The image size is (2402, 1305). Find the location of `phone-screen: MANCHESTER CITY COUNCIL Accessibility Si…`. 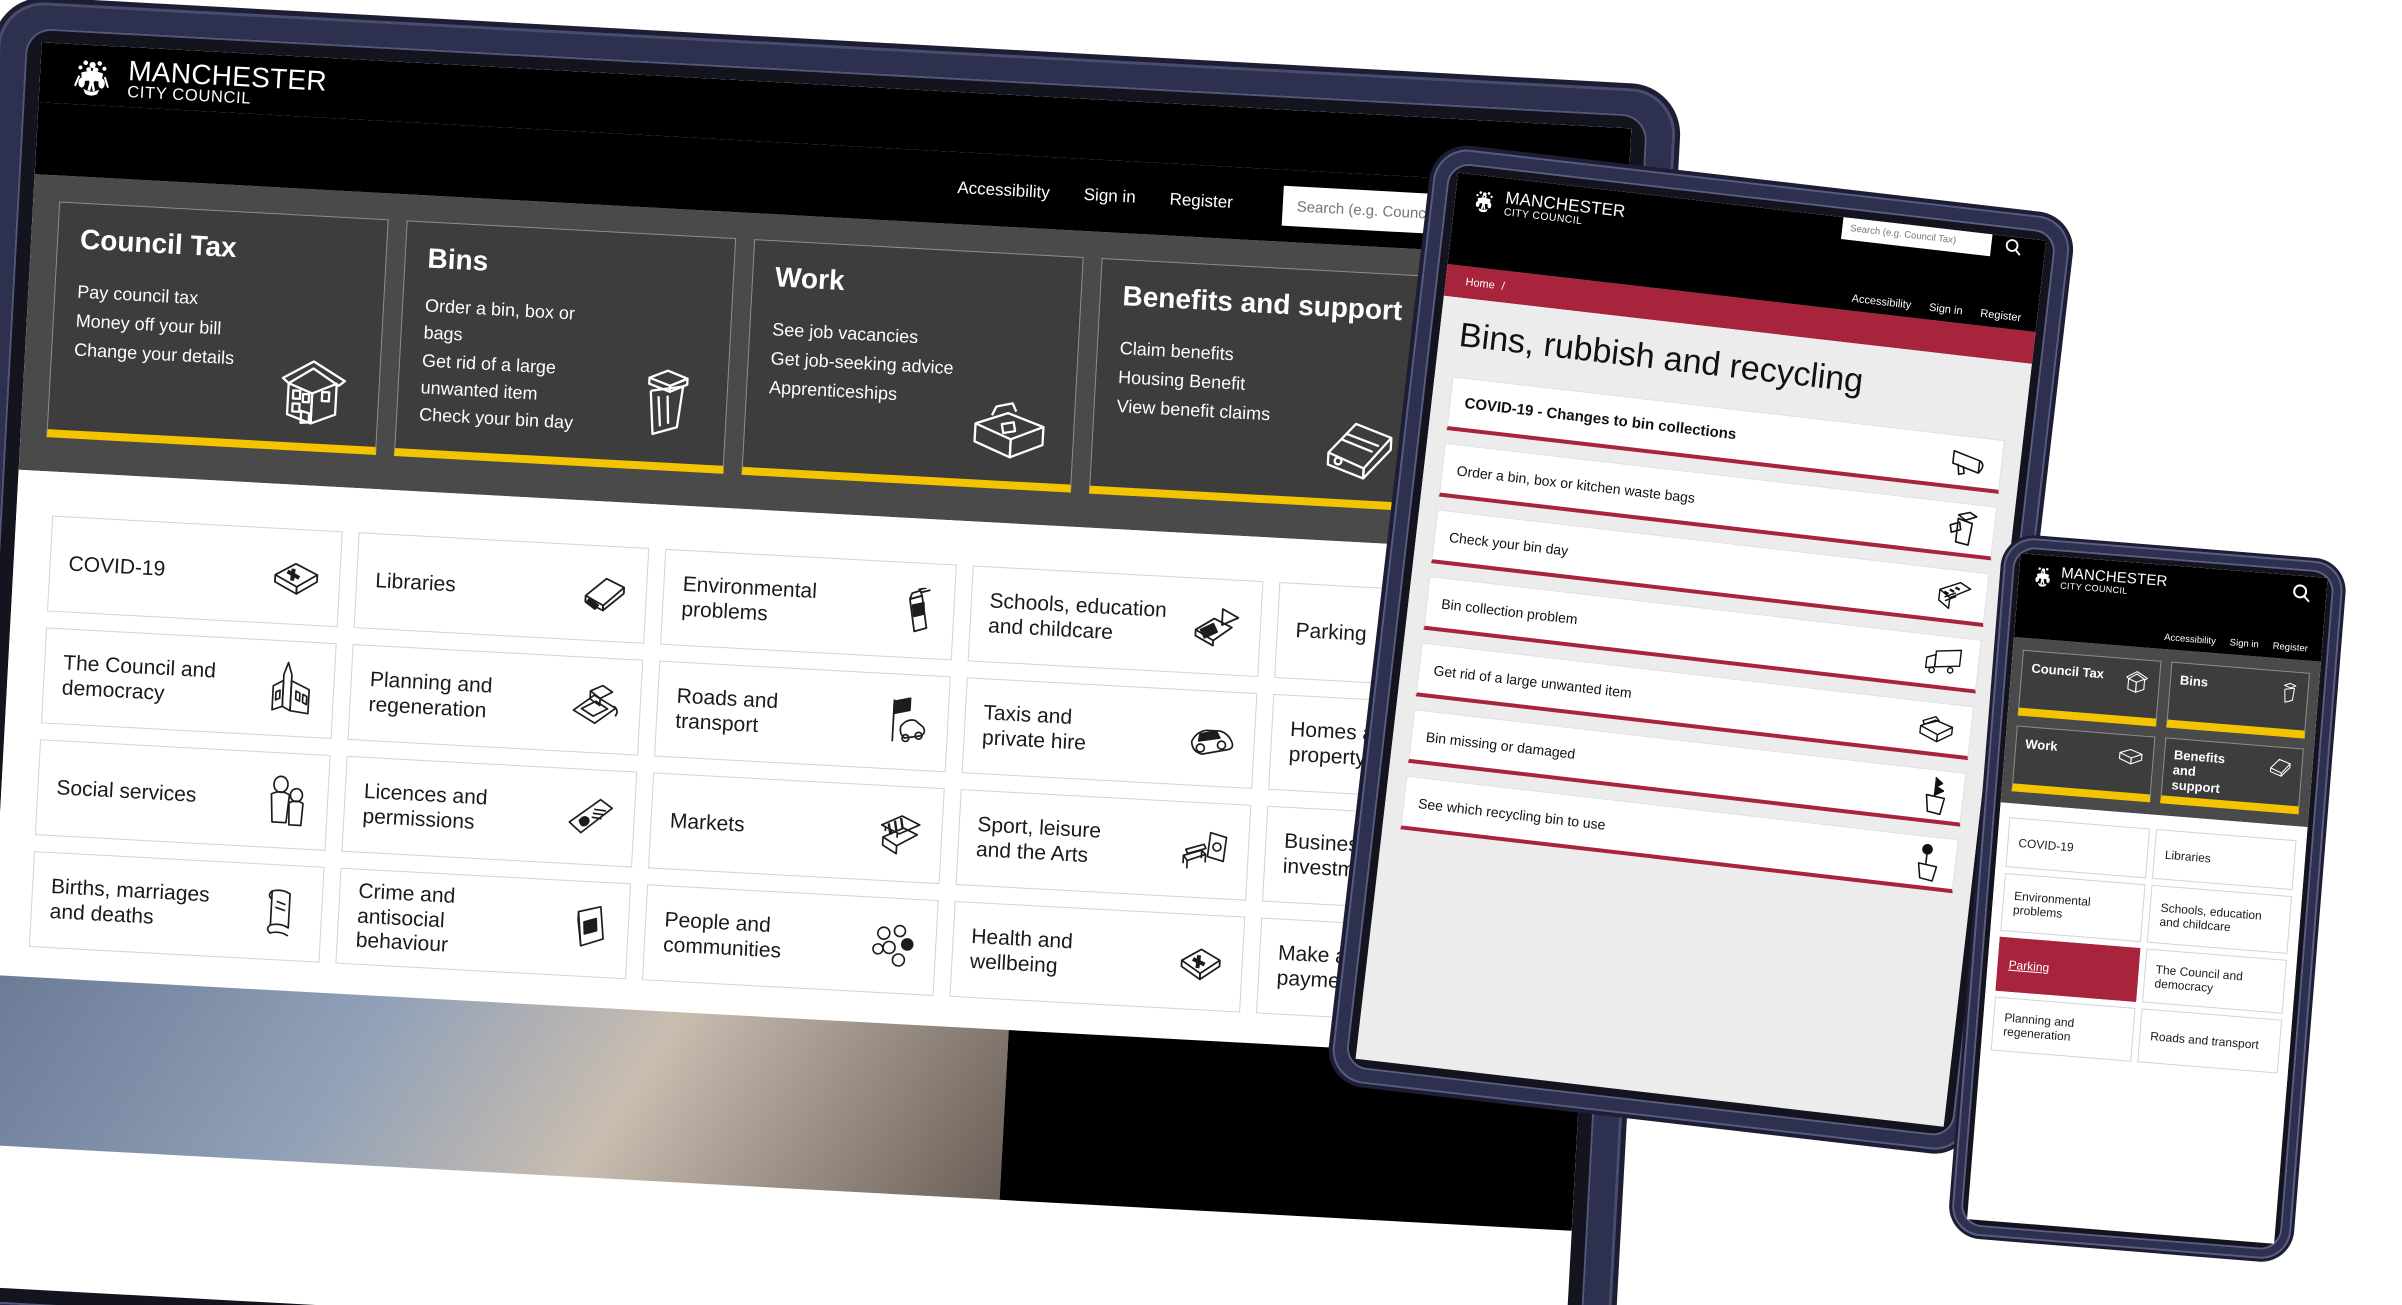

phone-screen: MANCHESTER CITY COUNCIL Accessibility Si… is located at coordinates (2147, 898).